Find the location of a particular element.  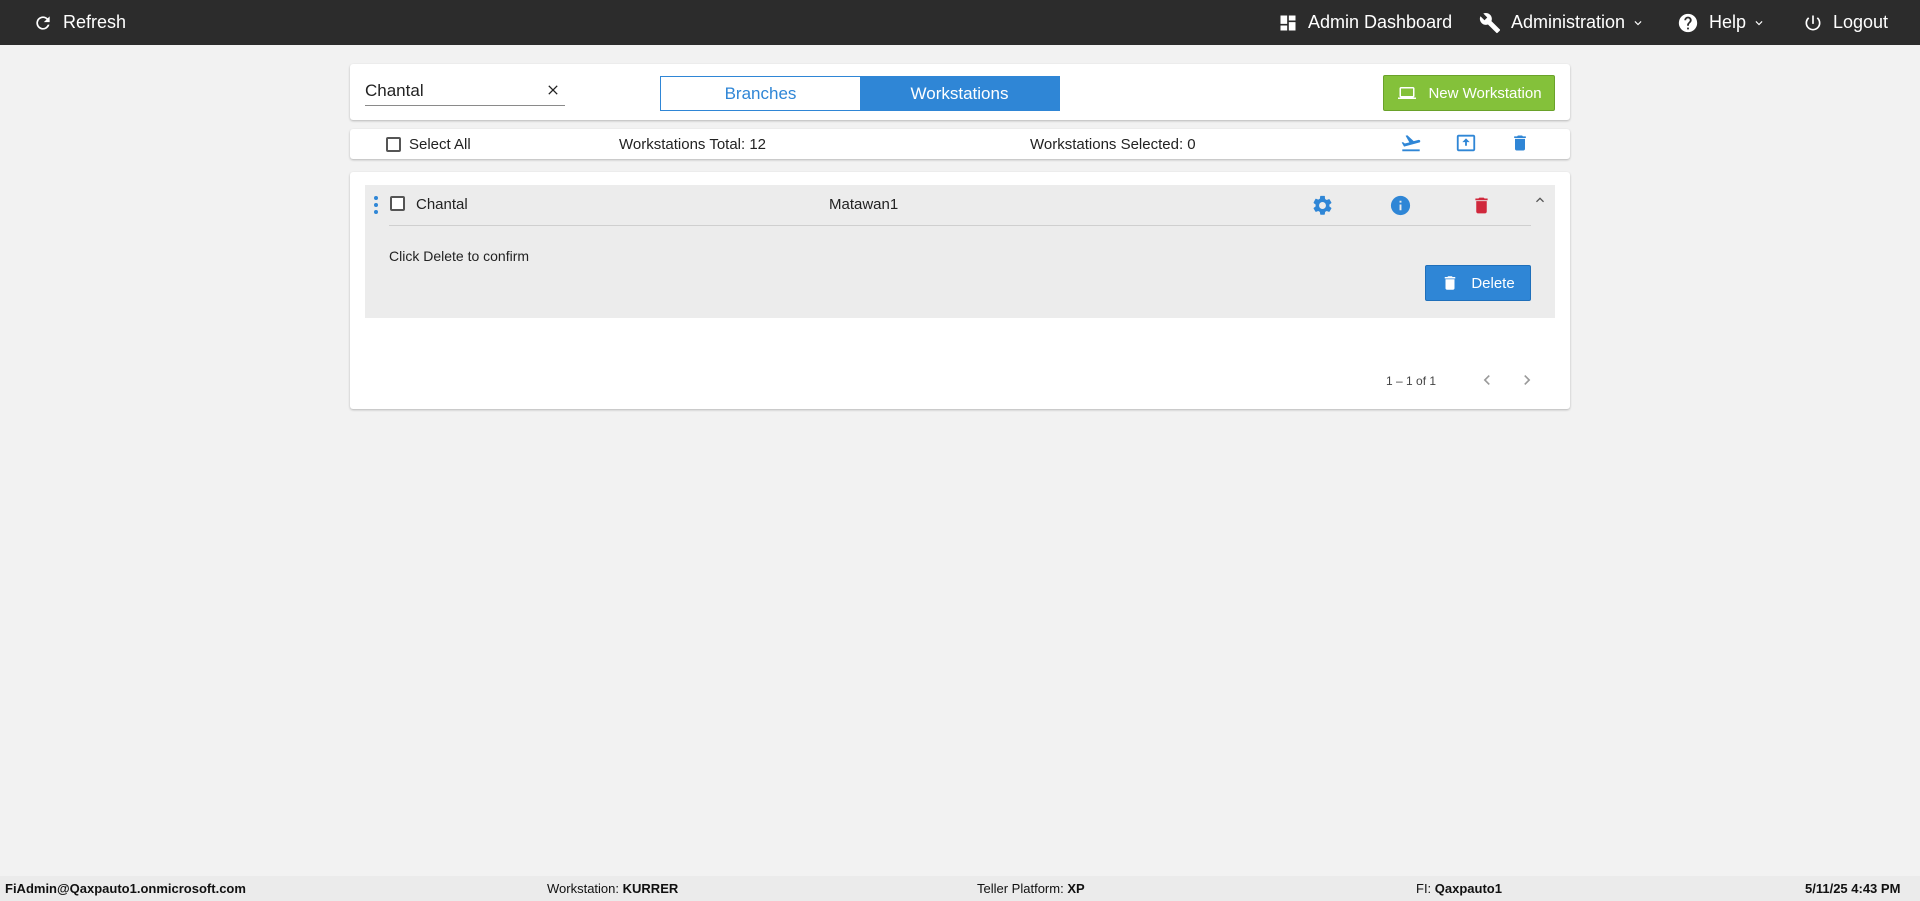

new-workstation-button: New Workstation is located at coordinates (1469, 93).